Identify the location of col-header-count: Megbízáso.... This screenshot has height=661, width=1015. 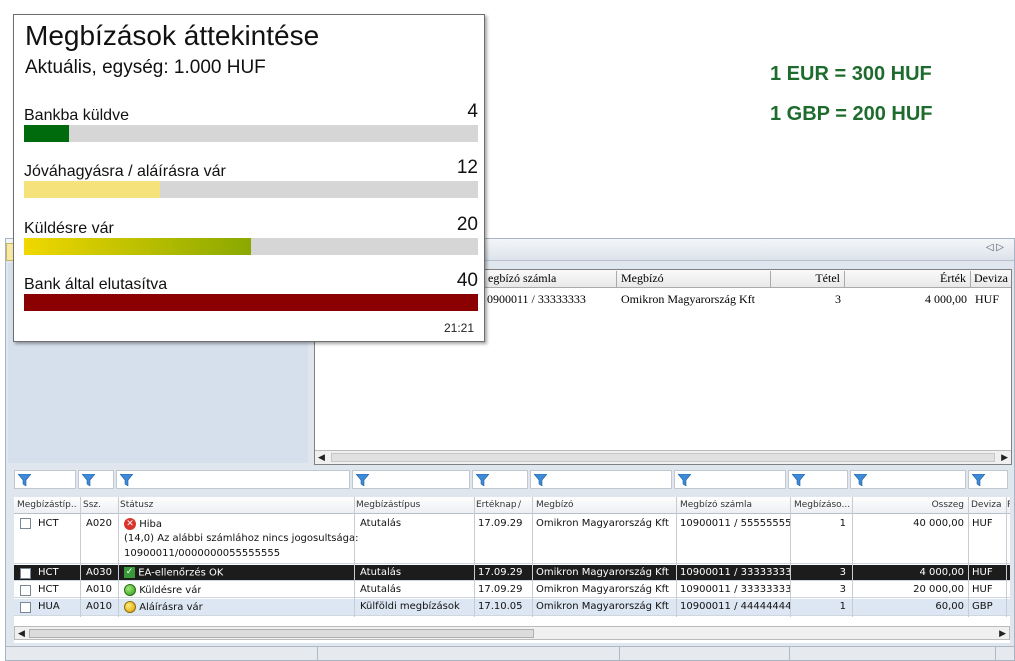
(822, 505).